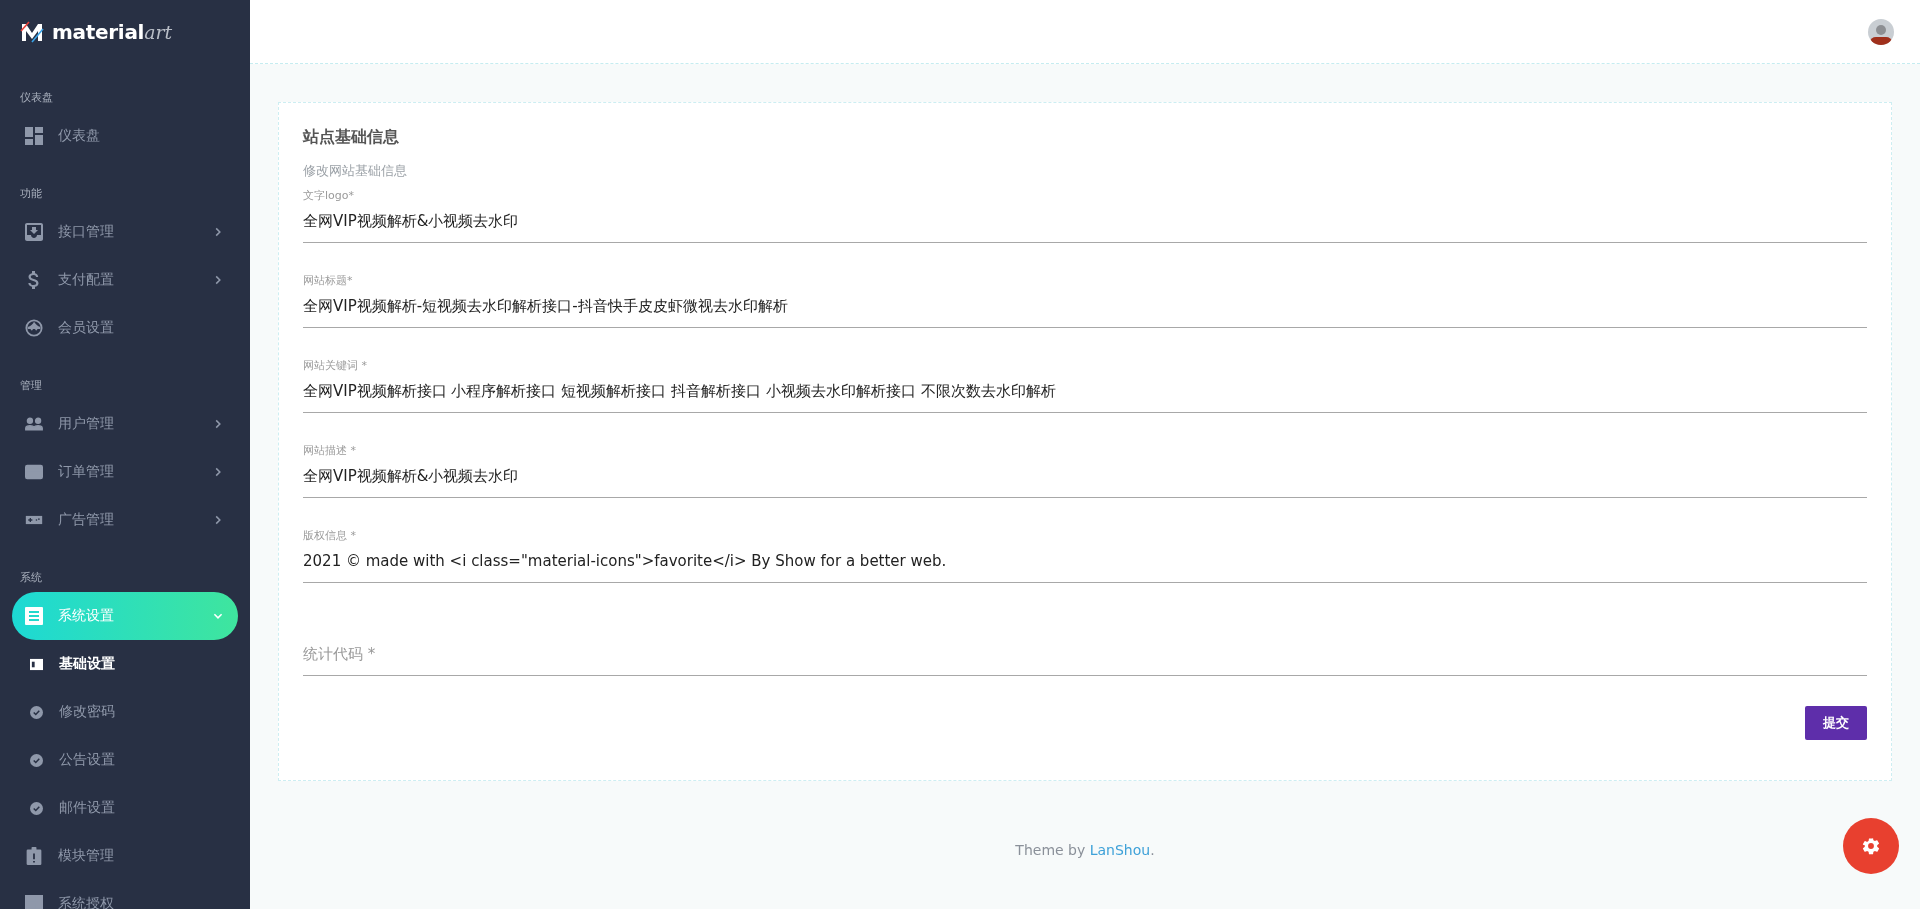 This screenshot has height=909, width=1920. What do you see at coordinates (31, 194) in the screenshot?
I see `section-title: 功能` at bounding box center [31, 194].